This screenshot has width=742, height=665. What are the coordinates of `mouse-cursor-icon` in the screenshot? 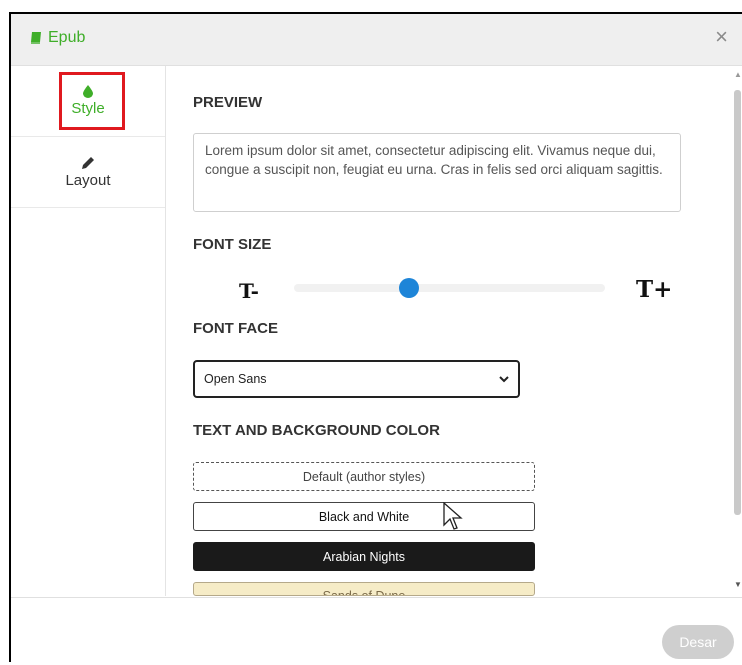 It's located at (453, 516).